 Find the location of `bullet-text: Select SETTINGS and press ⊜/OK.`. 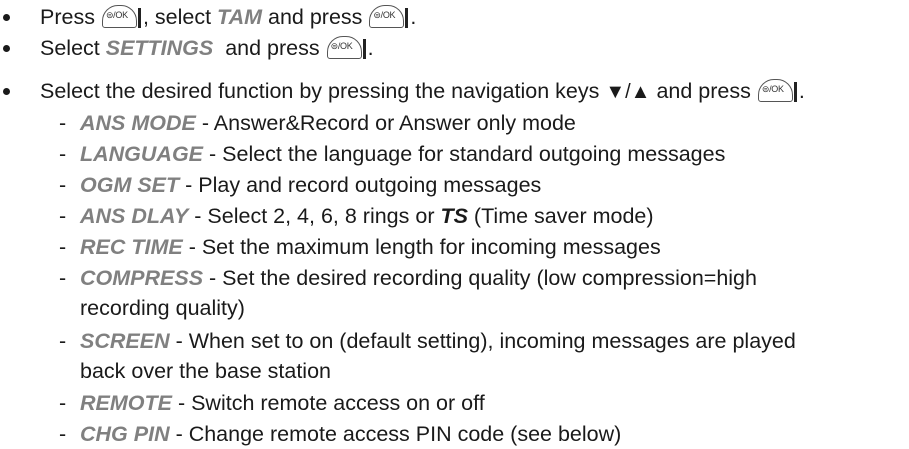

bullet-text: Select SETTINGS and press ⊜/OK. is located at coordinates (207, 48).